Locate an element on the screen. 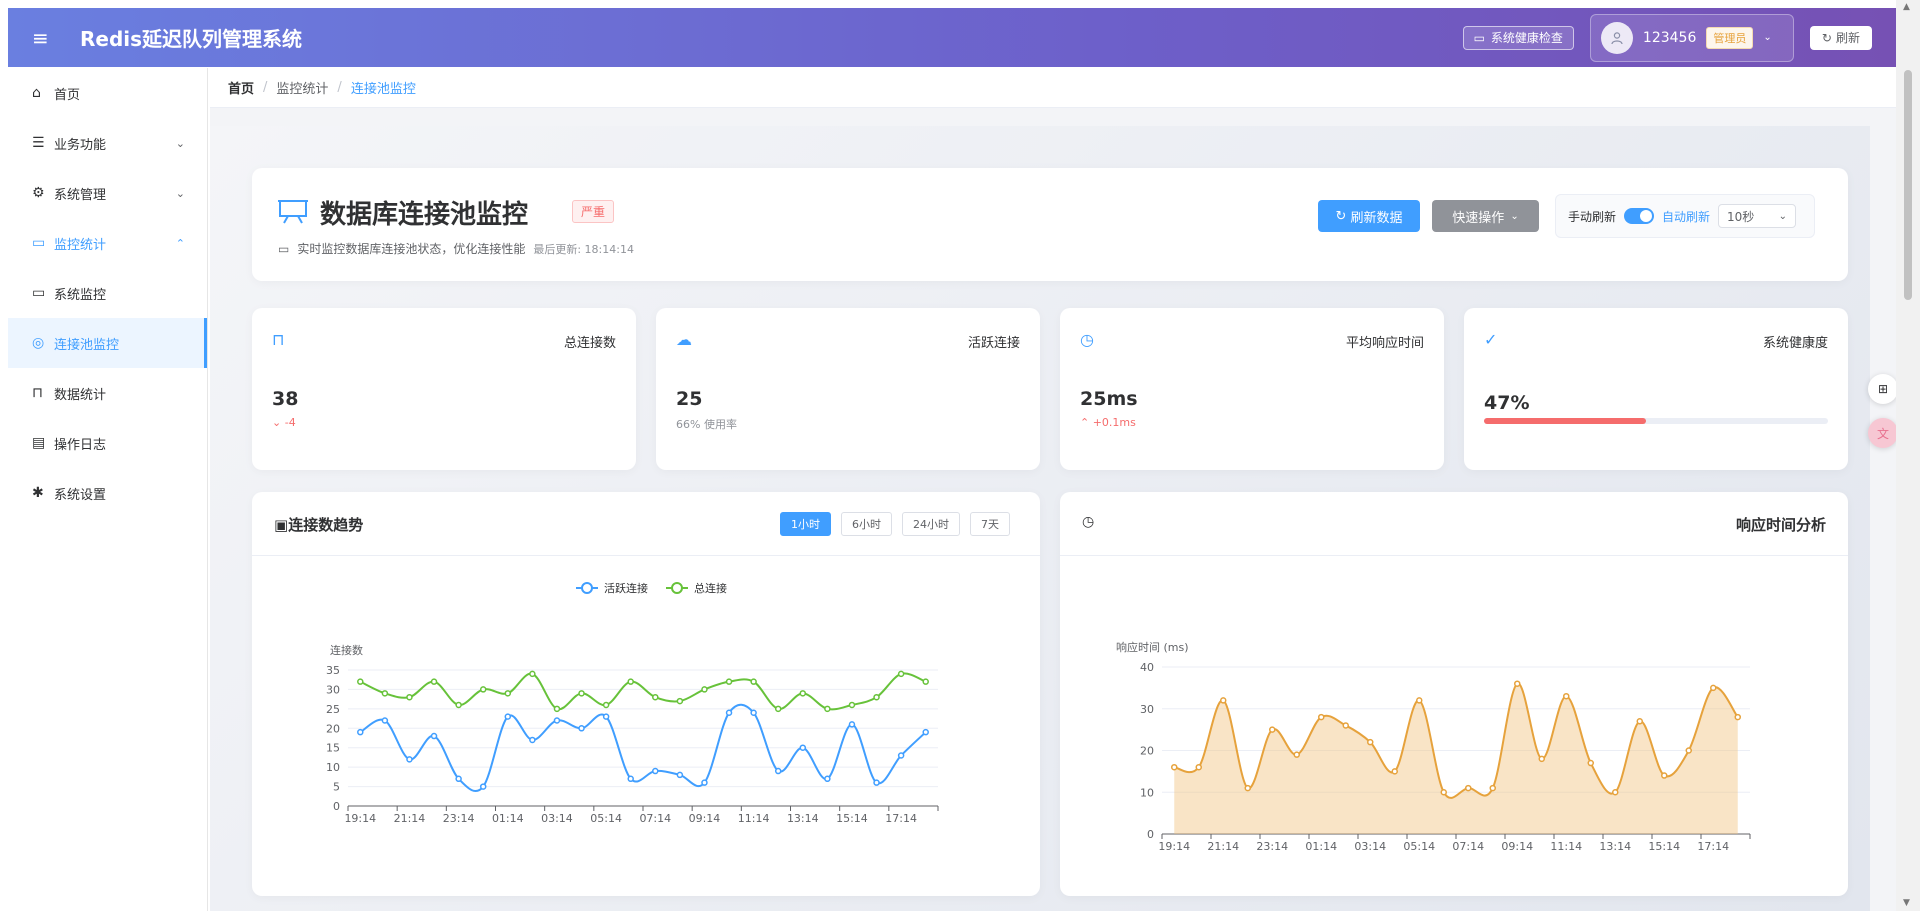 This screenshot has width=1920, height=911. refresh-data-button: ↻ 刷新数据 is located at coordinates (1369, 216).